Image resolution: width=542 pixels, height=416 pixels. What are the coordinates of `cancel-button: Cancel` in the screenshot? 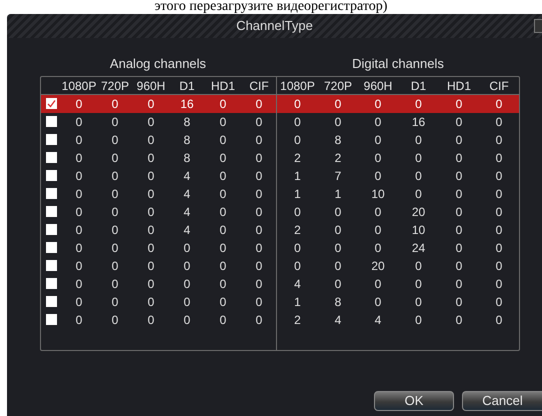 It's located at (502, 400).